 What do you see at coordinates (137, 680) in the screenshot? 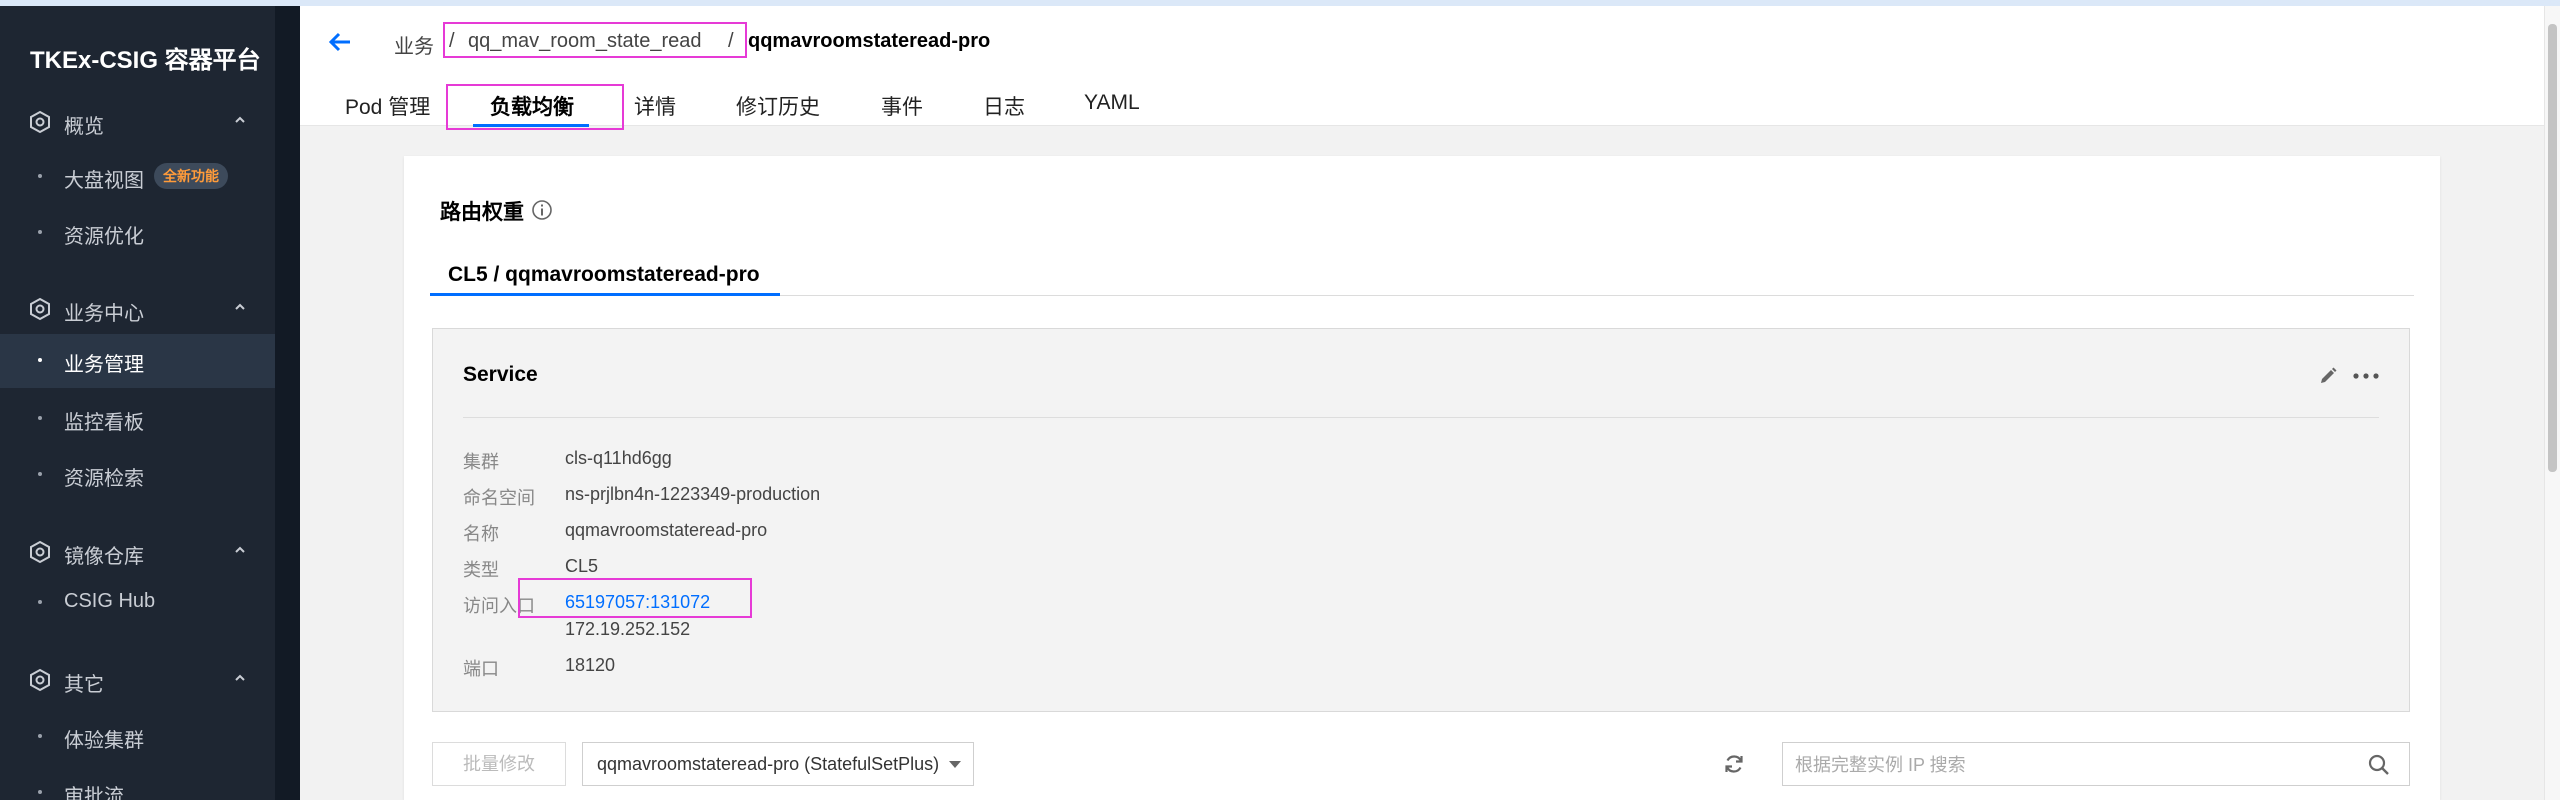
I see `sidebar-group-others: 其它` at bounding box center [137, 680].